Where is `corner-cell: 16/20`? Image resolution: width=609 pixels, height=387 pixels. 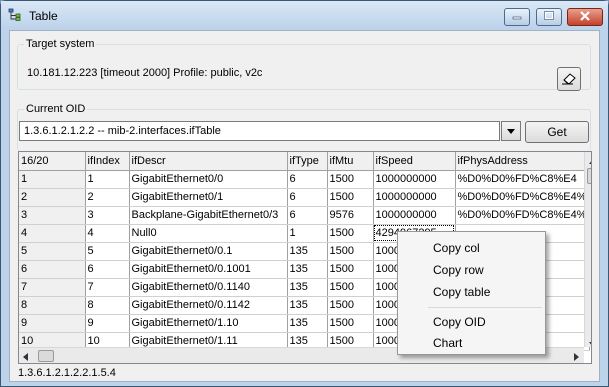 corner-cell: 16/20 is located at coordinates (52, 161).